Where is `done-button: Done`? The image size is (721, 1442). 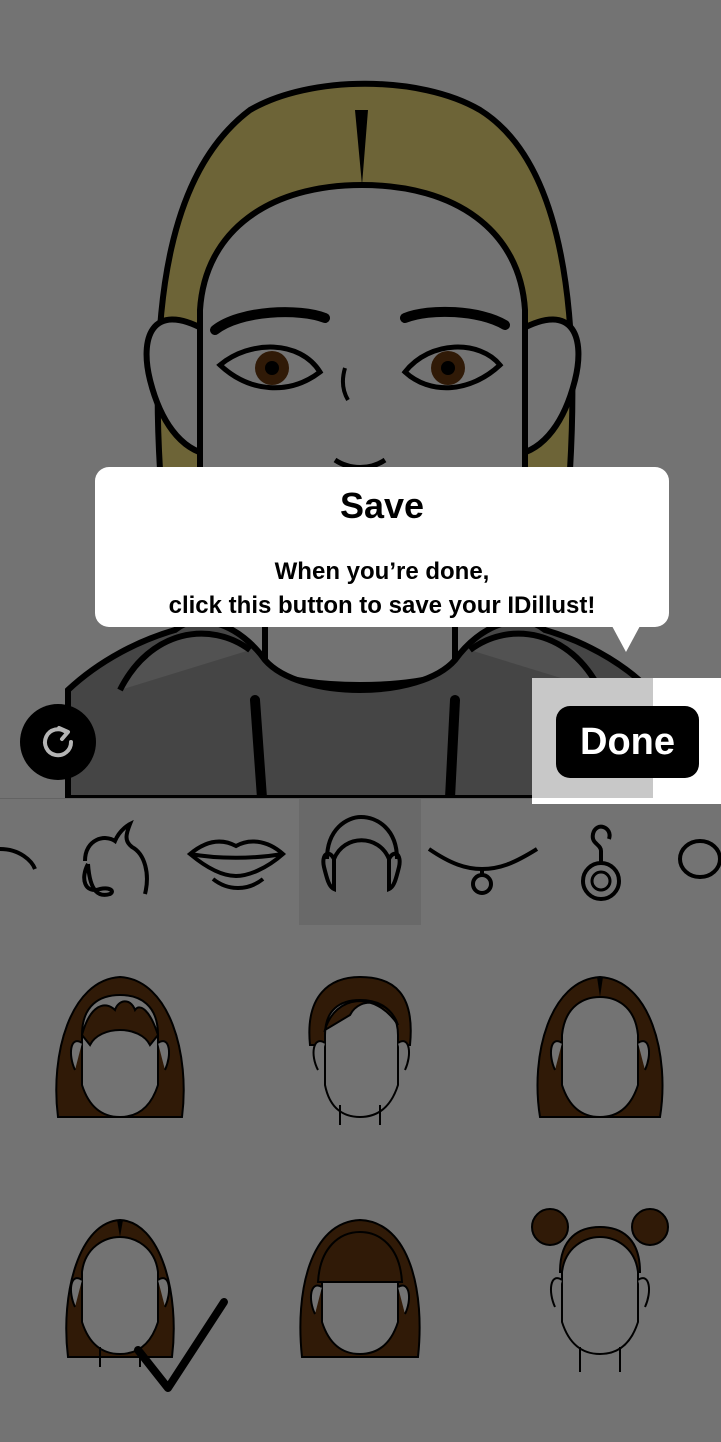
done-button: Done is located at coordinates (627, 742).